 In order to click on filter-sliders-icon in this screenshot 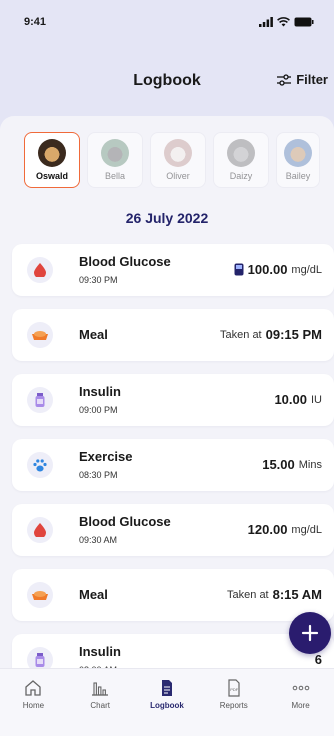, I will do `click(284, 79)`.